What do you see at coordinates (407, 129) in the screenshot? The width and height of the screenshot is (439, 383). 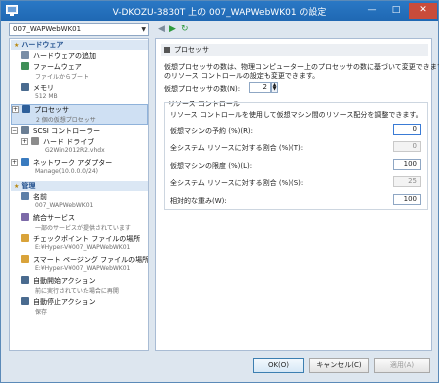 I see `reserve-input: 0` at bounding box center [407, 129].